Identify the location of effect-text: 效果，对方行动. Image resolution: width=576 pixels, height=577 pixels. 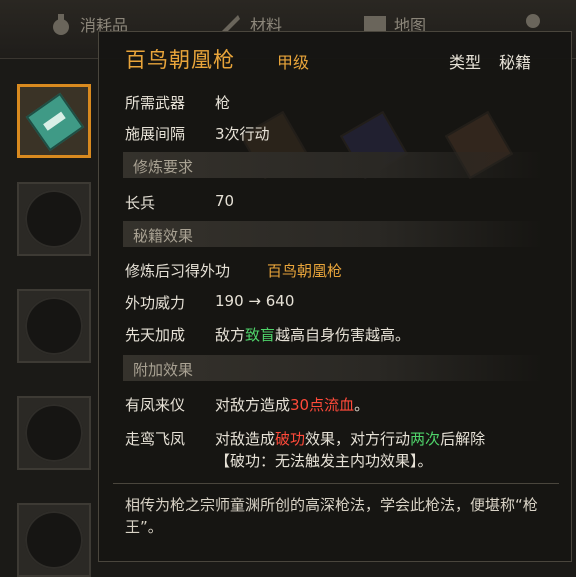
(358, 439).